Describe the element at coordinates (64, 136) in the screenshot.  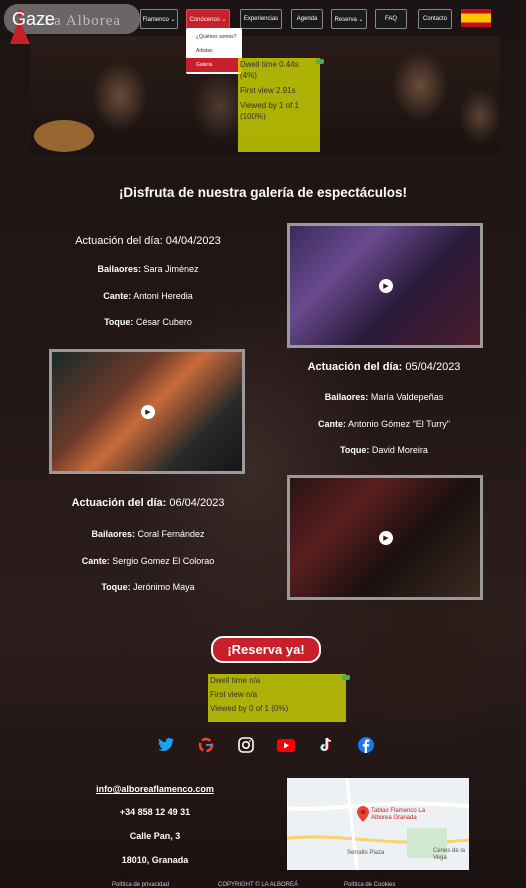
I see `guitar-image` at that location.